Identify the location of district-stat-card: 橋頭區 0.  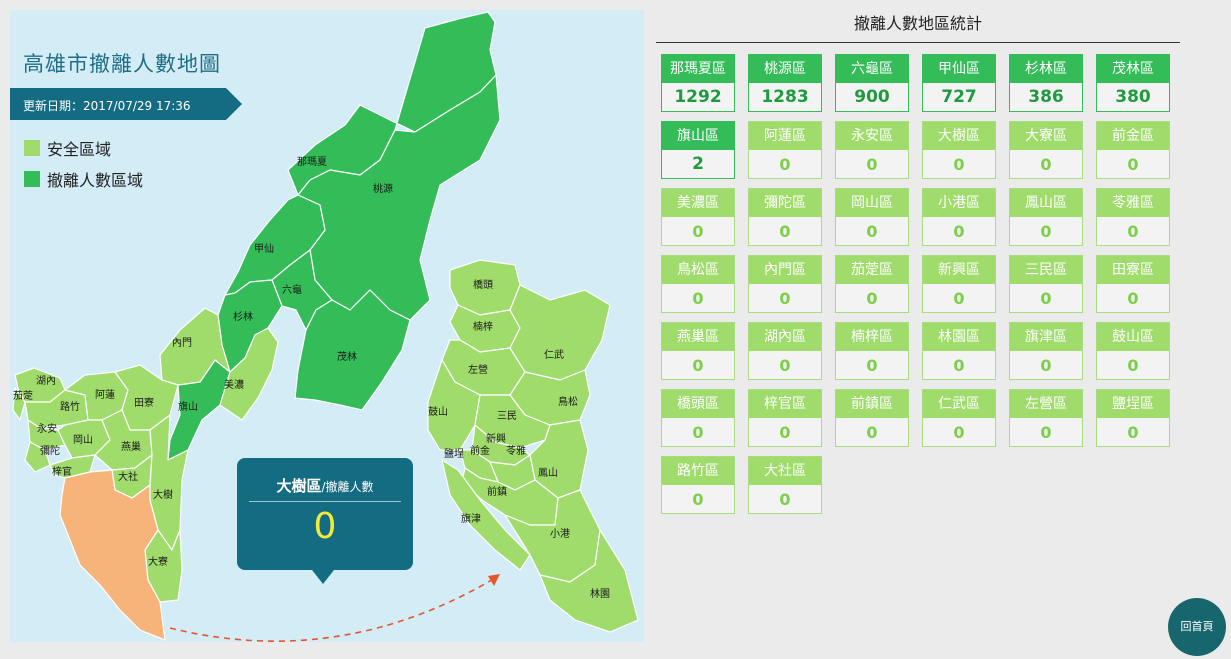
(698, 418).